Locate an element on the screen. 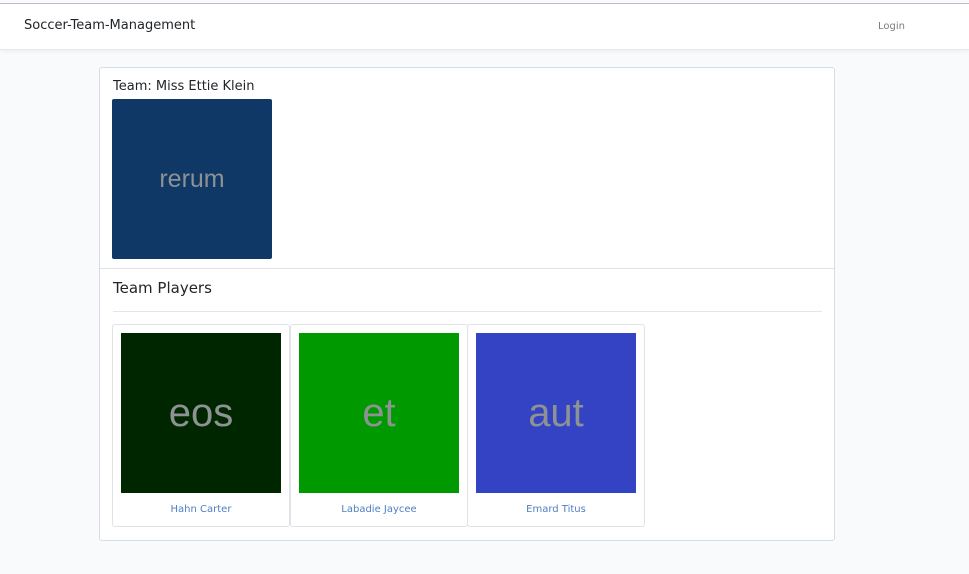  player-image-text: aut is located at coordinates (556, 412).